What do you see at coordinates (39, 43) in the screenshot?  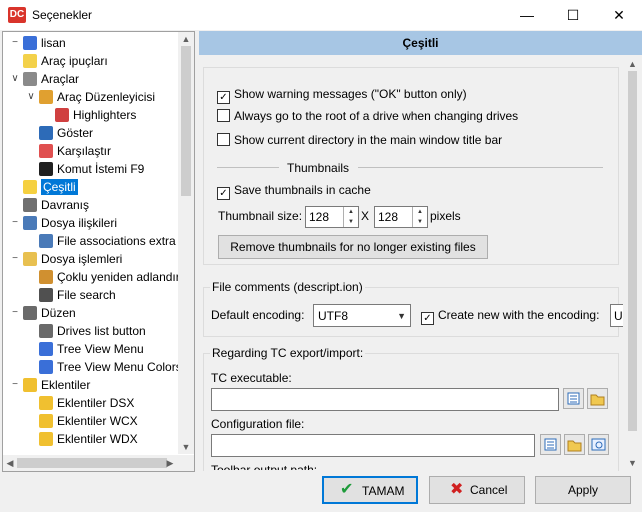 I see `tree-item: − lisan` at bounding box center [39, 43].